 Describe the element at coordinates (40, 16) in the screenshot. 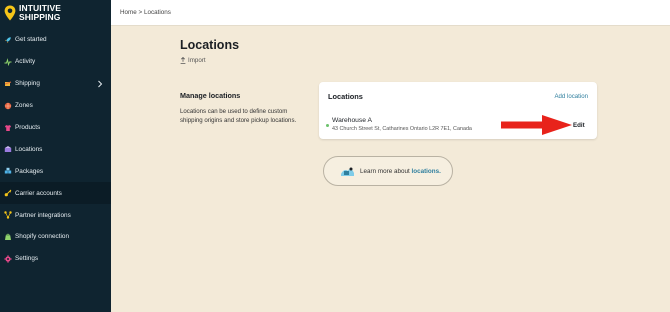

I see `brand-line-2: SHIPPING` at that location.